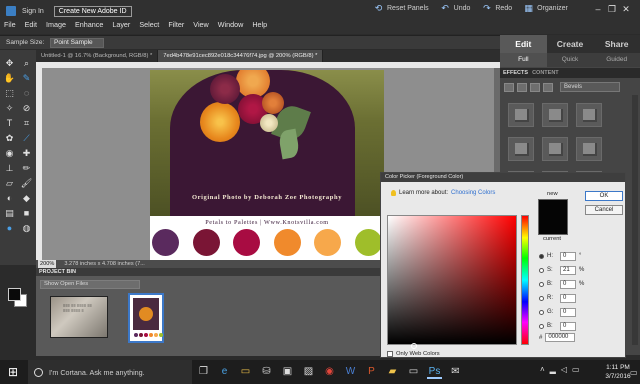 Image resolution: width=640 pixels, height=384 pixels. Describe the element at coordinates (26, 138) in the screenshot. I see `straighten-tool-icon: ⟋` at that location.